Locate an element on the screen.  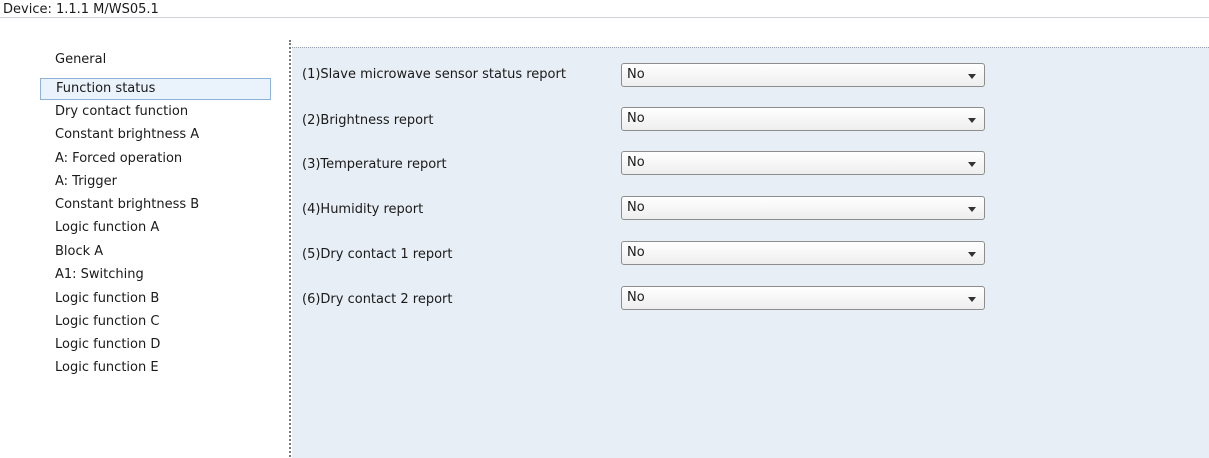
param-label: (6)Dry contact 2 report is located at coordinates (377, 299).